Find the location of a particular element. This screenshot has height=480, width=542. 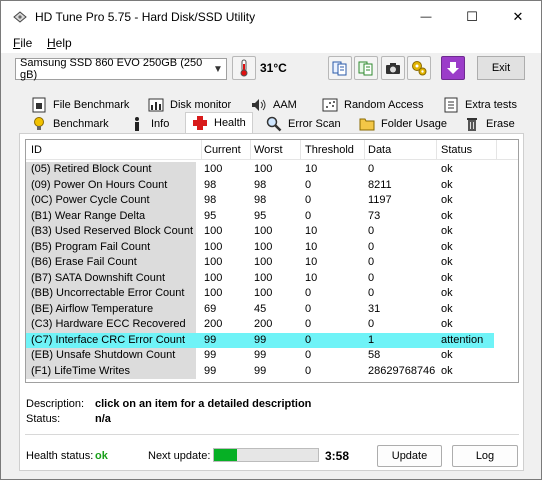

column-header-data: Data is located at coordinates (379, 150).